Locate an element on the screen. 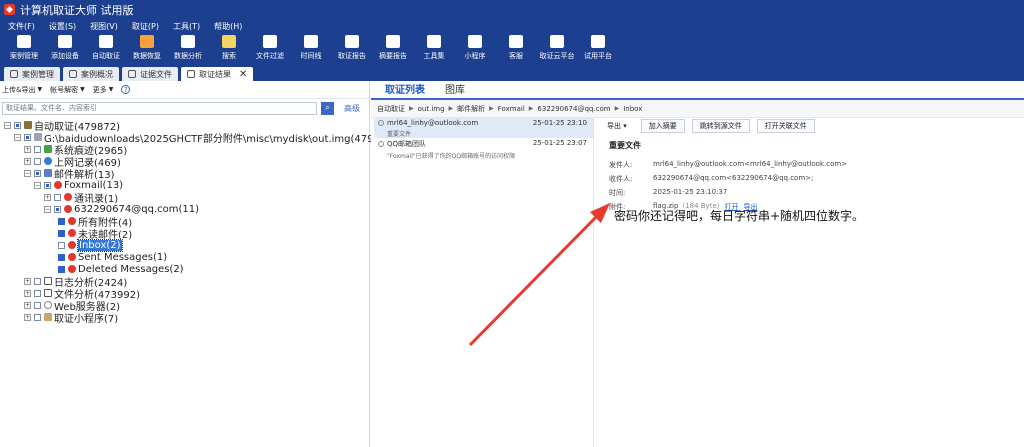 The width and height of the screenshot is (1024, 447). more-dropdown: 更多 ▼ is located at coordinates (103, 90).